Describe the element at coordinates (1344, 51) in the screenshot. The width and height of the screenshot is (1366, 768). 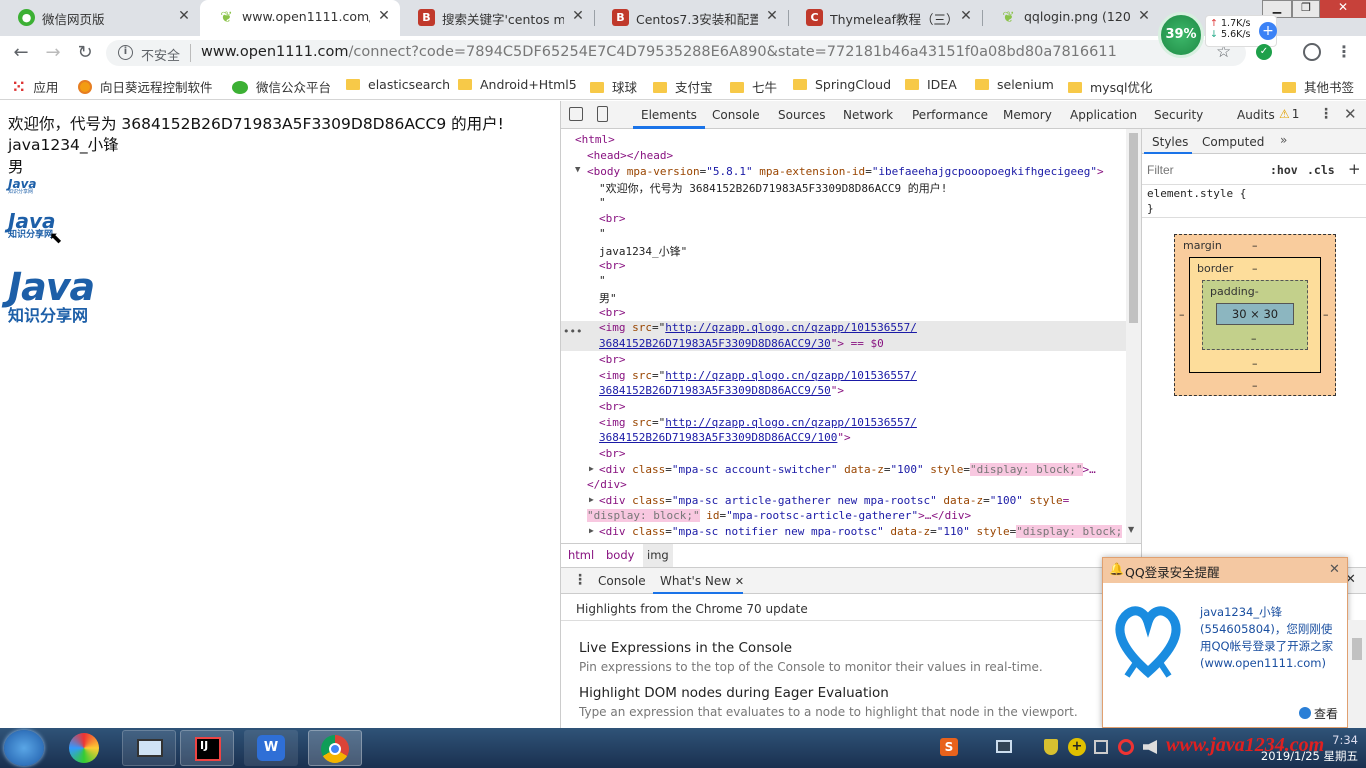
I see `menu-icon: ⋮` at that location.